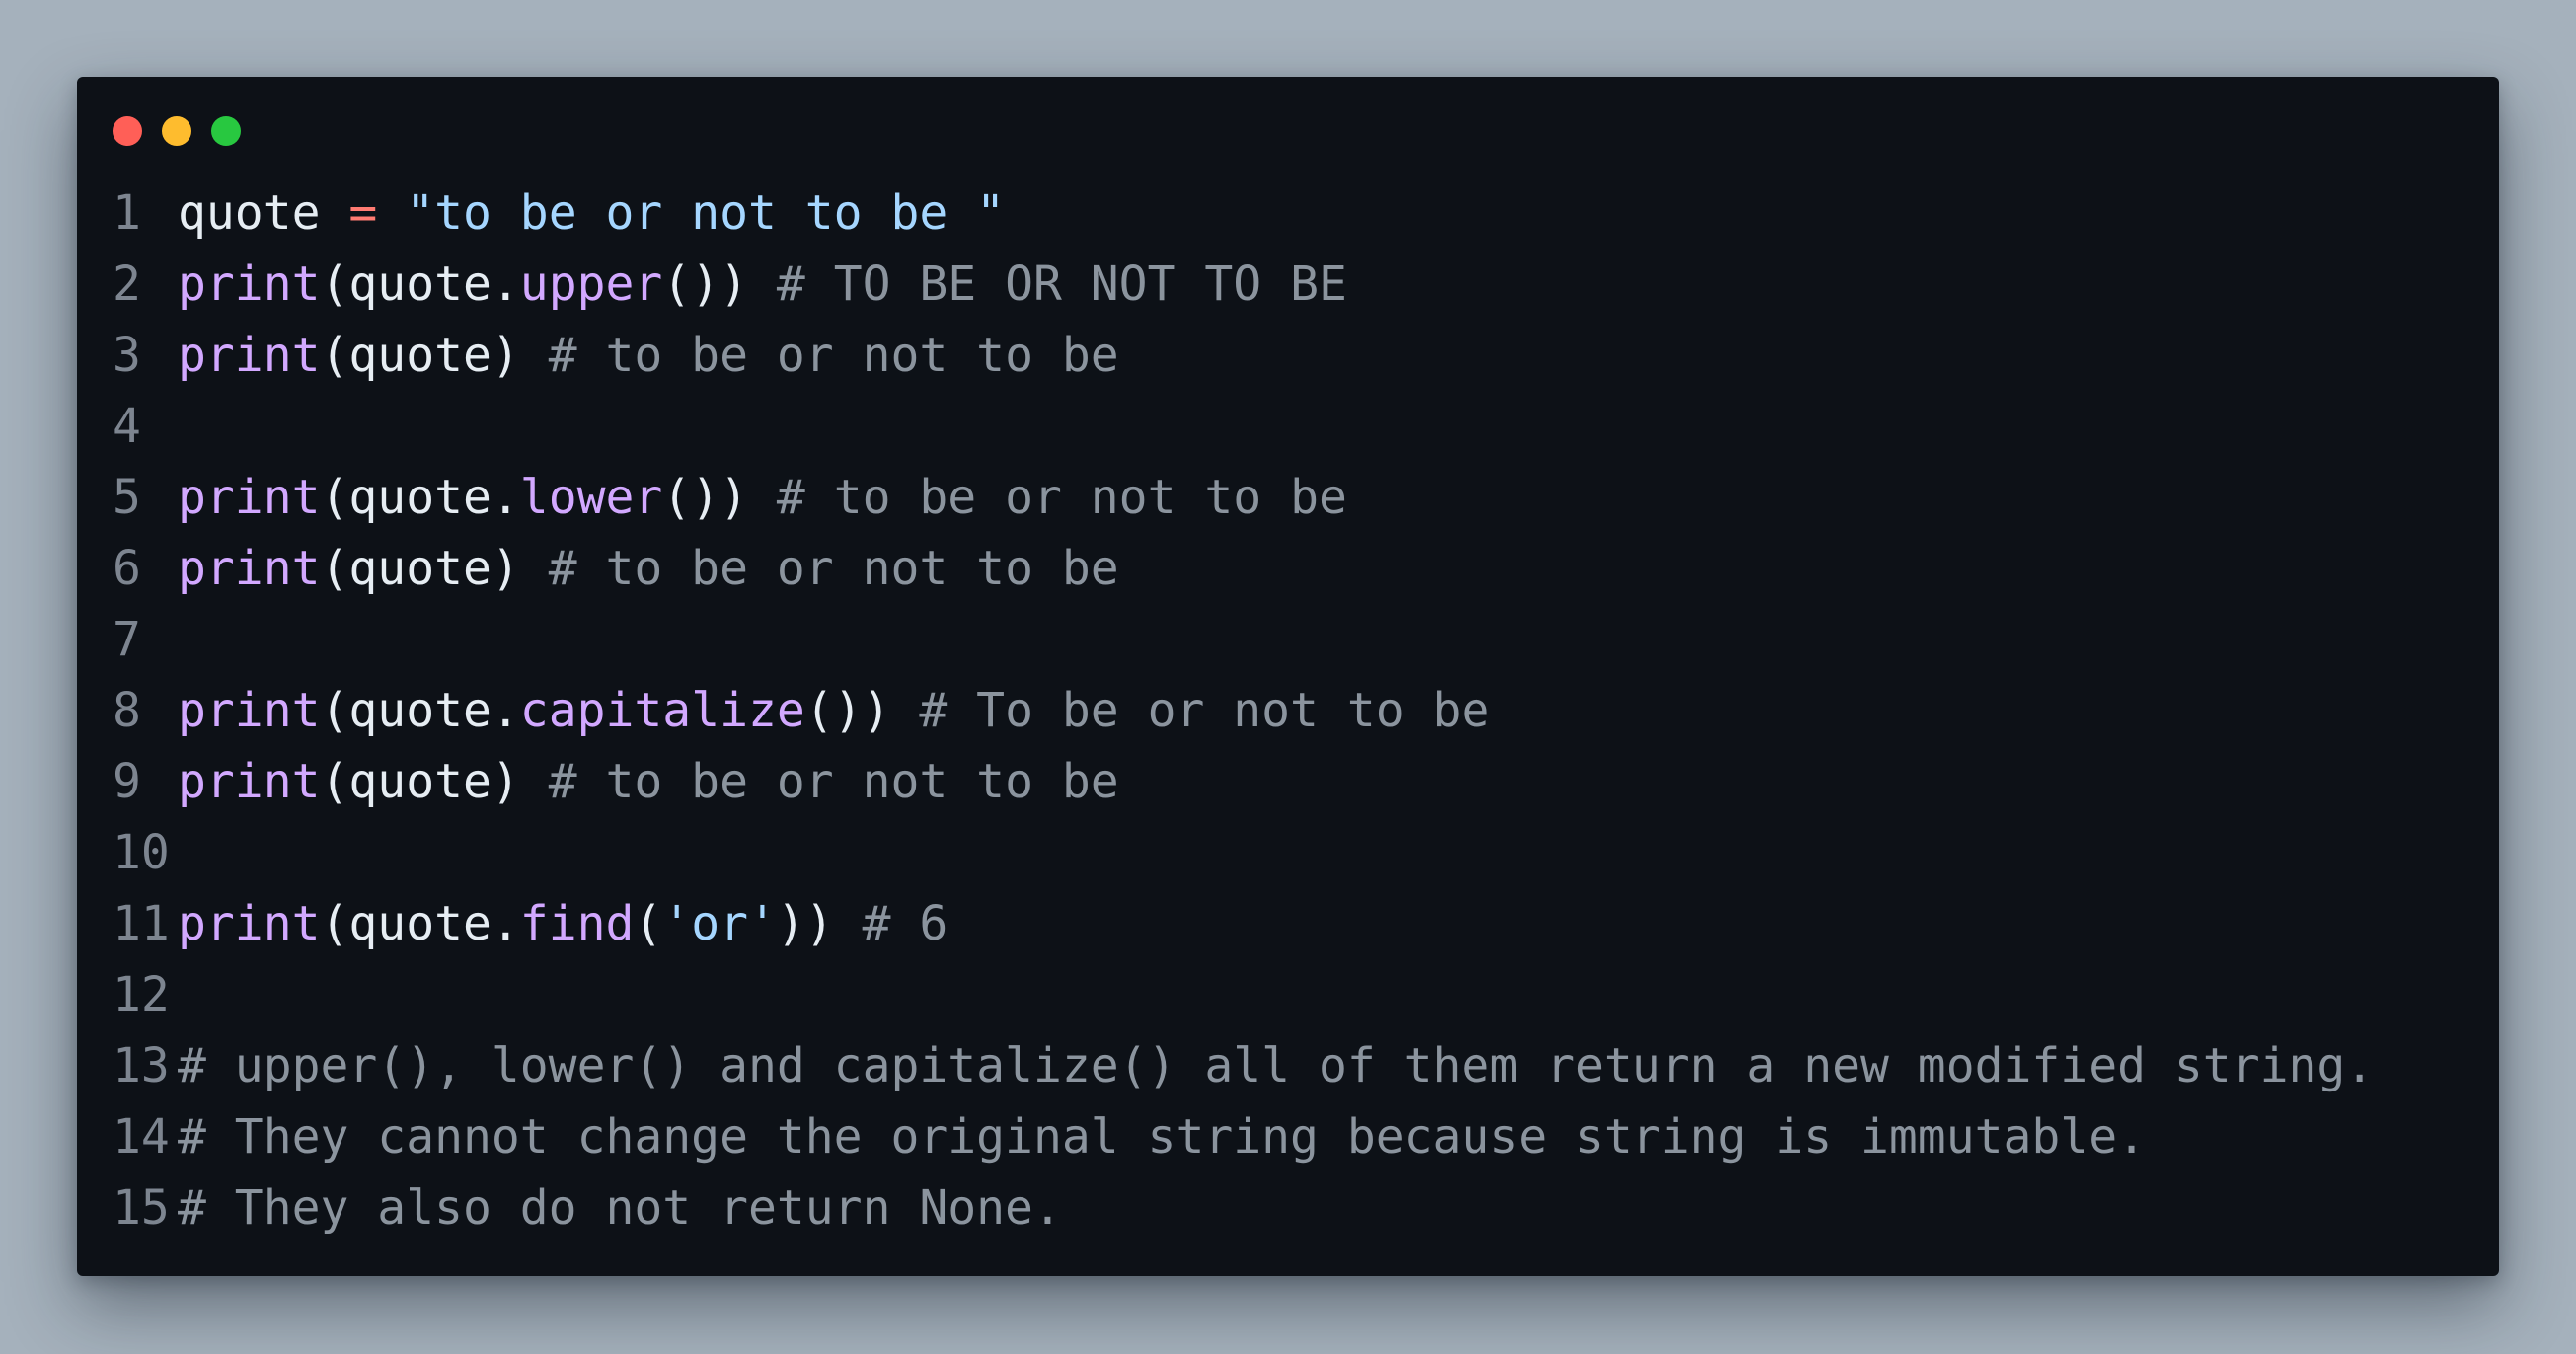 The width and height of the screenshot is (2576, 1354). What do you see at coordinates (1243, 994) in the screenshot?
I see `code-line: 12` at bounding box center [1243, 994].